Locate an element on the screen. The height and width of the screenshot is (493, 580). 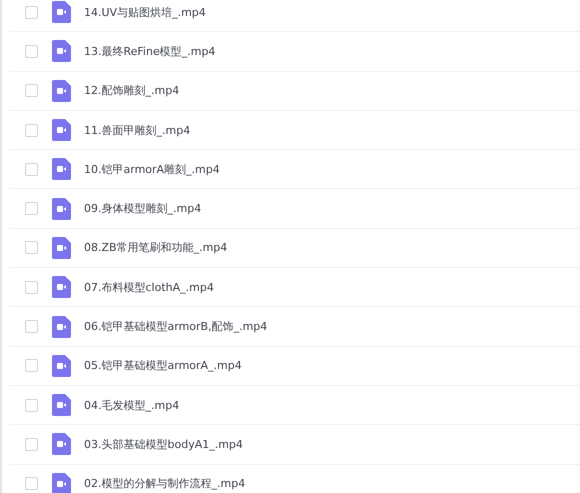
file-name: 02.模型的分解与制作流程_.mp4 is located at coordinates (165, 483).